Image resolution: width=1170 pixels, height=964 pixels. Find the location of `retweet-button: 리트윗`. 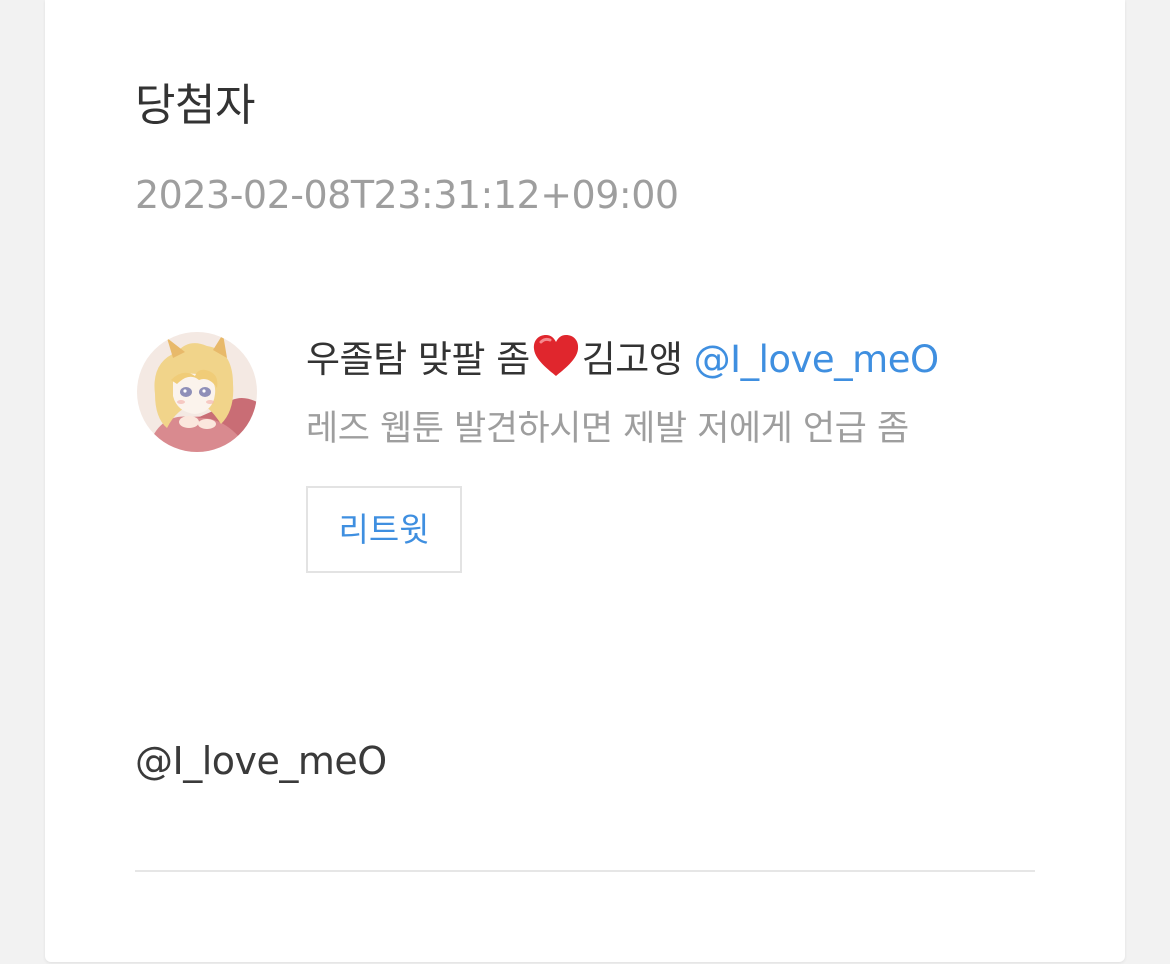

retweet-button: 리트윗 is located at coordinates (384, 529).